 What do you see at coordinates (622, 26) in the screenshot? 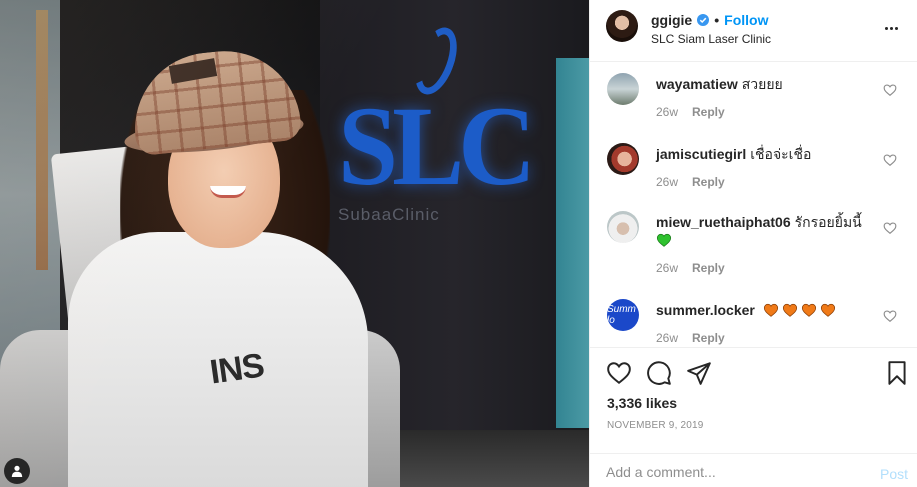
I see `author-avatar` at bounding box center [622, 26].